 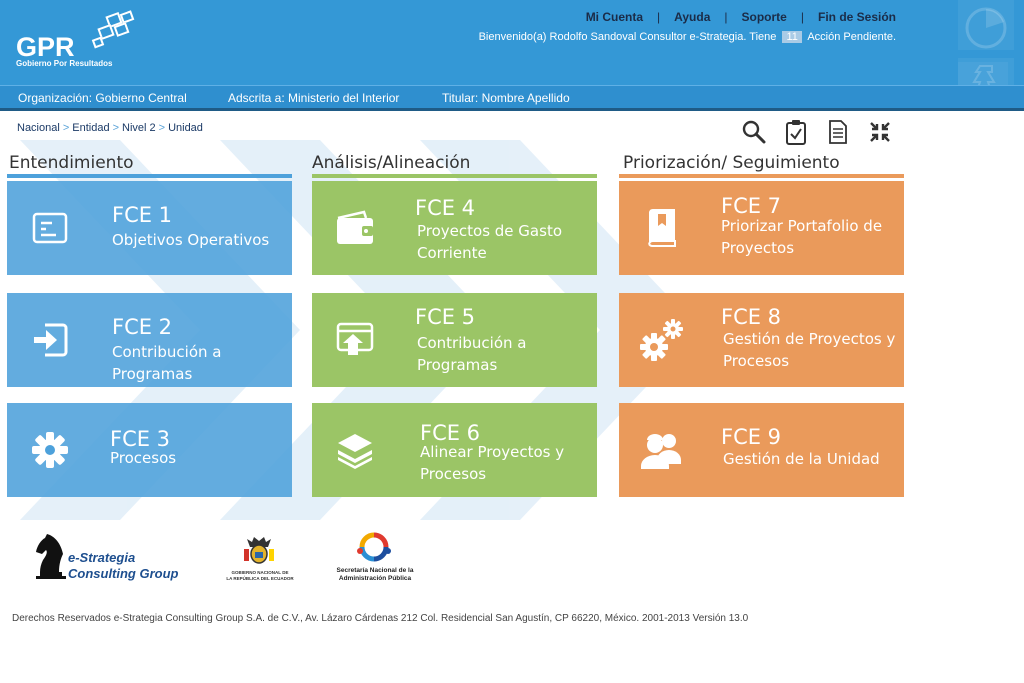 I want to click on tile-label: Procesos, so click(x=143, y=458).